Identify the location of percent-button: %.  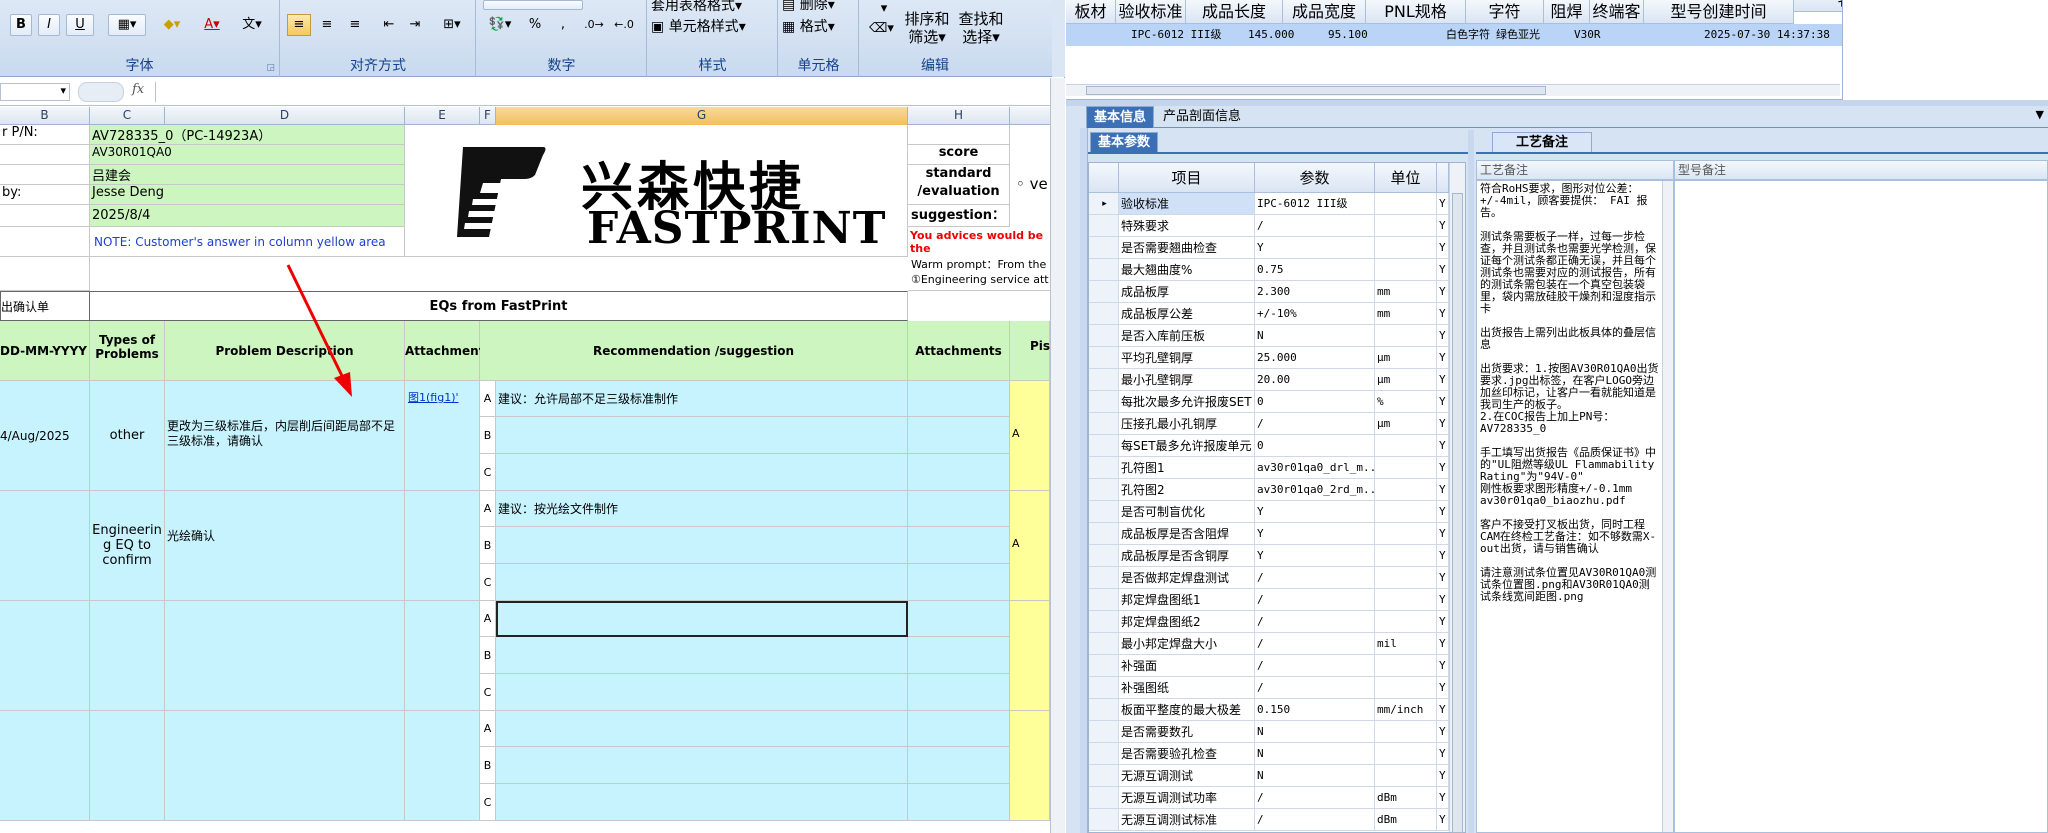
(535, 25).